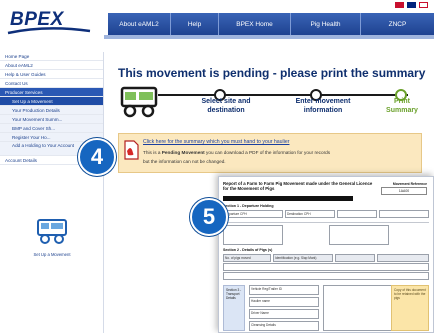 This screenshot has height=333, width=434. Describe the element at coordinates (269, 37) in the screenshot. I see `nav-subbar` at that location.